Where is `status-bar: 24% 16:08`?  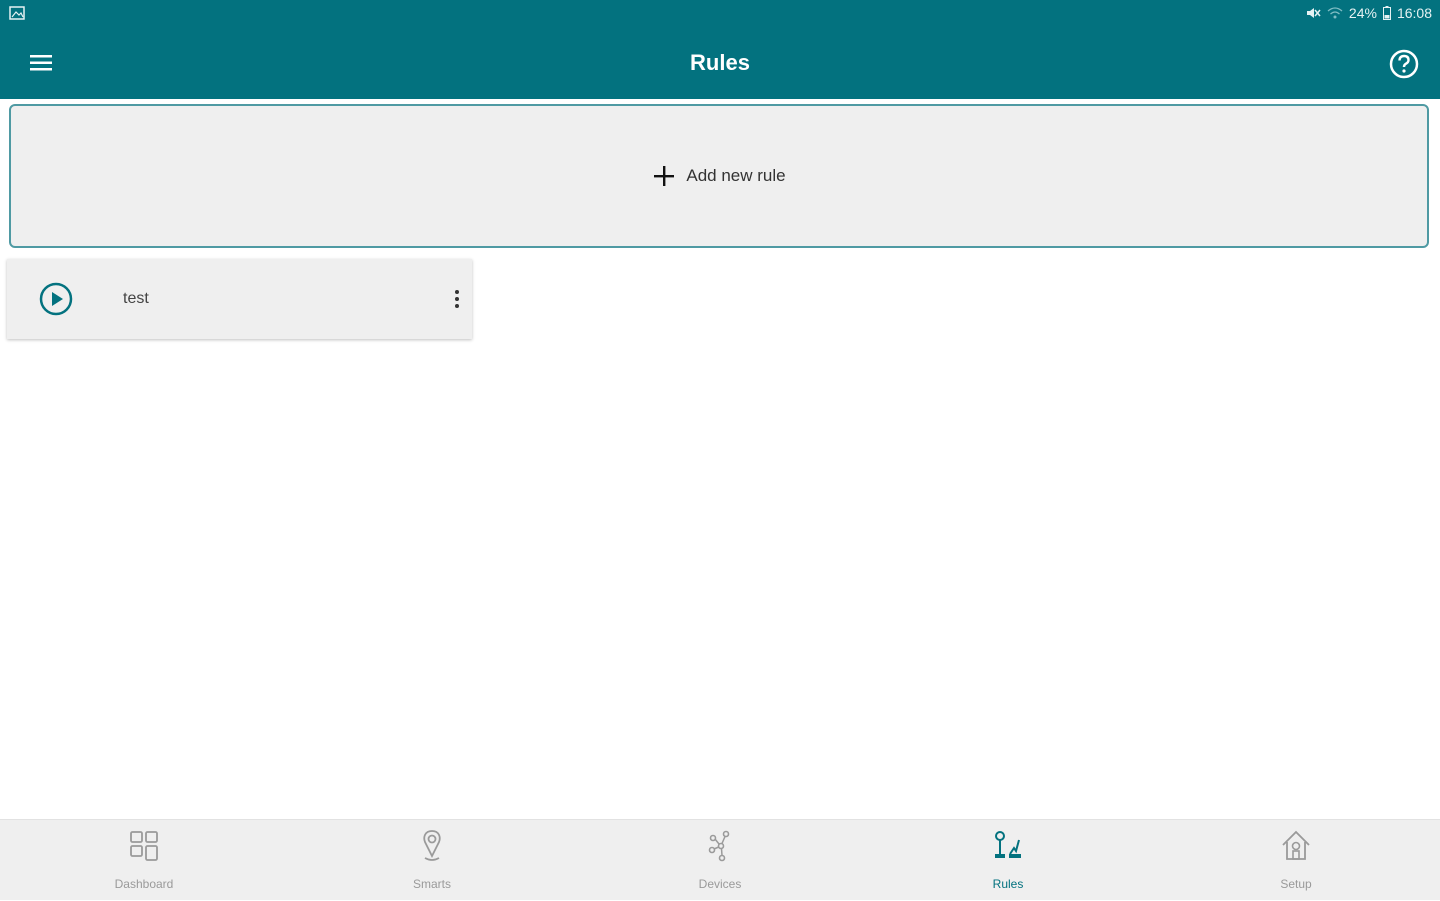 status-bar: 24% 16:08 is located at coordinates (720, 14).